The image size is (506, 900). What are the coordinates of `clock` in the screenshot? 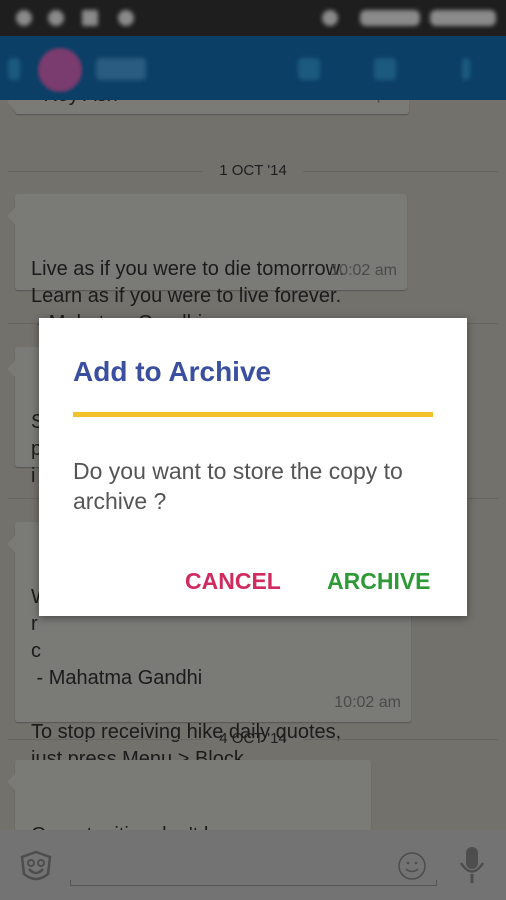 It's located at (463, 18).